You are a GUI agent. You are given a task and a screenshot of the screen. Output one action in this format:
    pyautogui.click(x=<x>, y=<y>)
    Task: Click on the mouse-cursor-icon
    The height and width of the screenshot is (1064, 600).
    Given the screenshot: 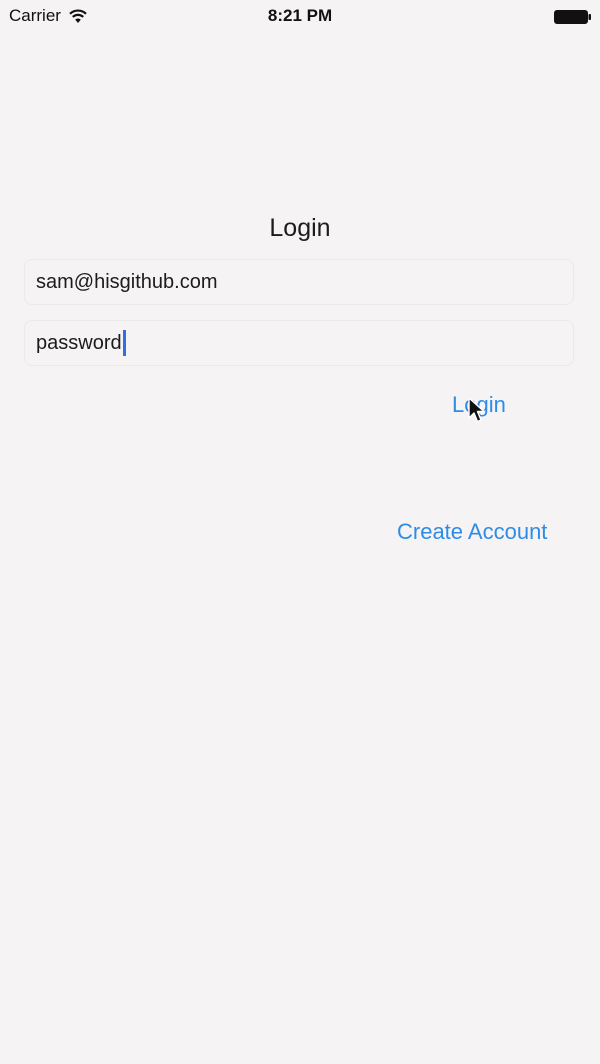 What is the action you would take?
    pyautogui.click(x=476, y=410)
    